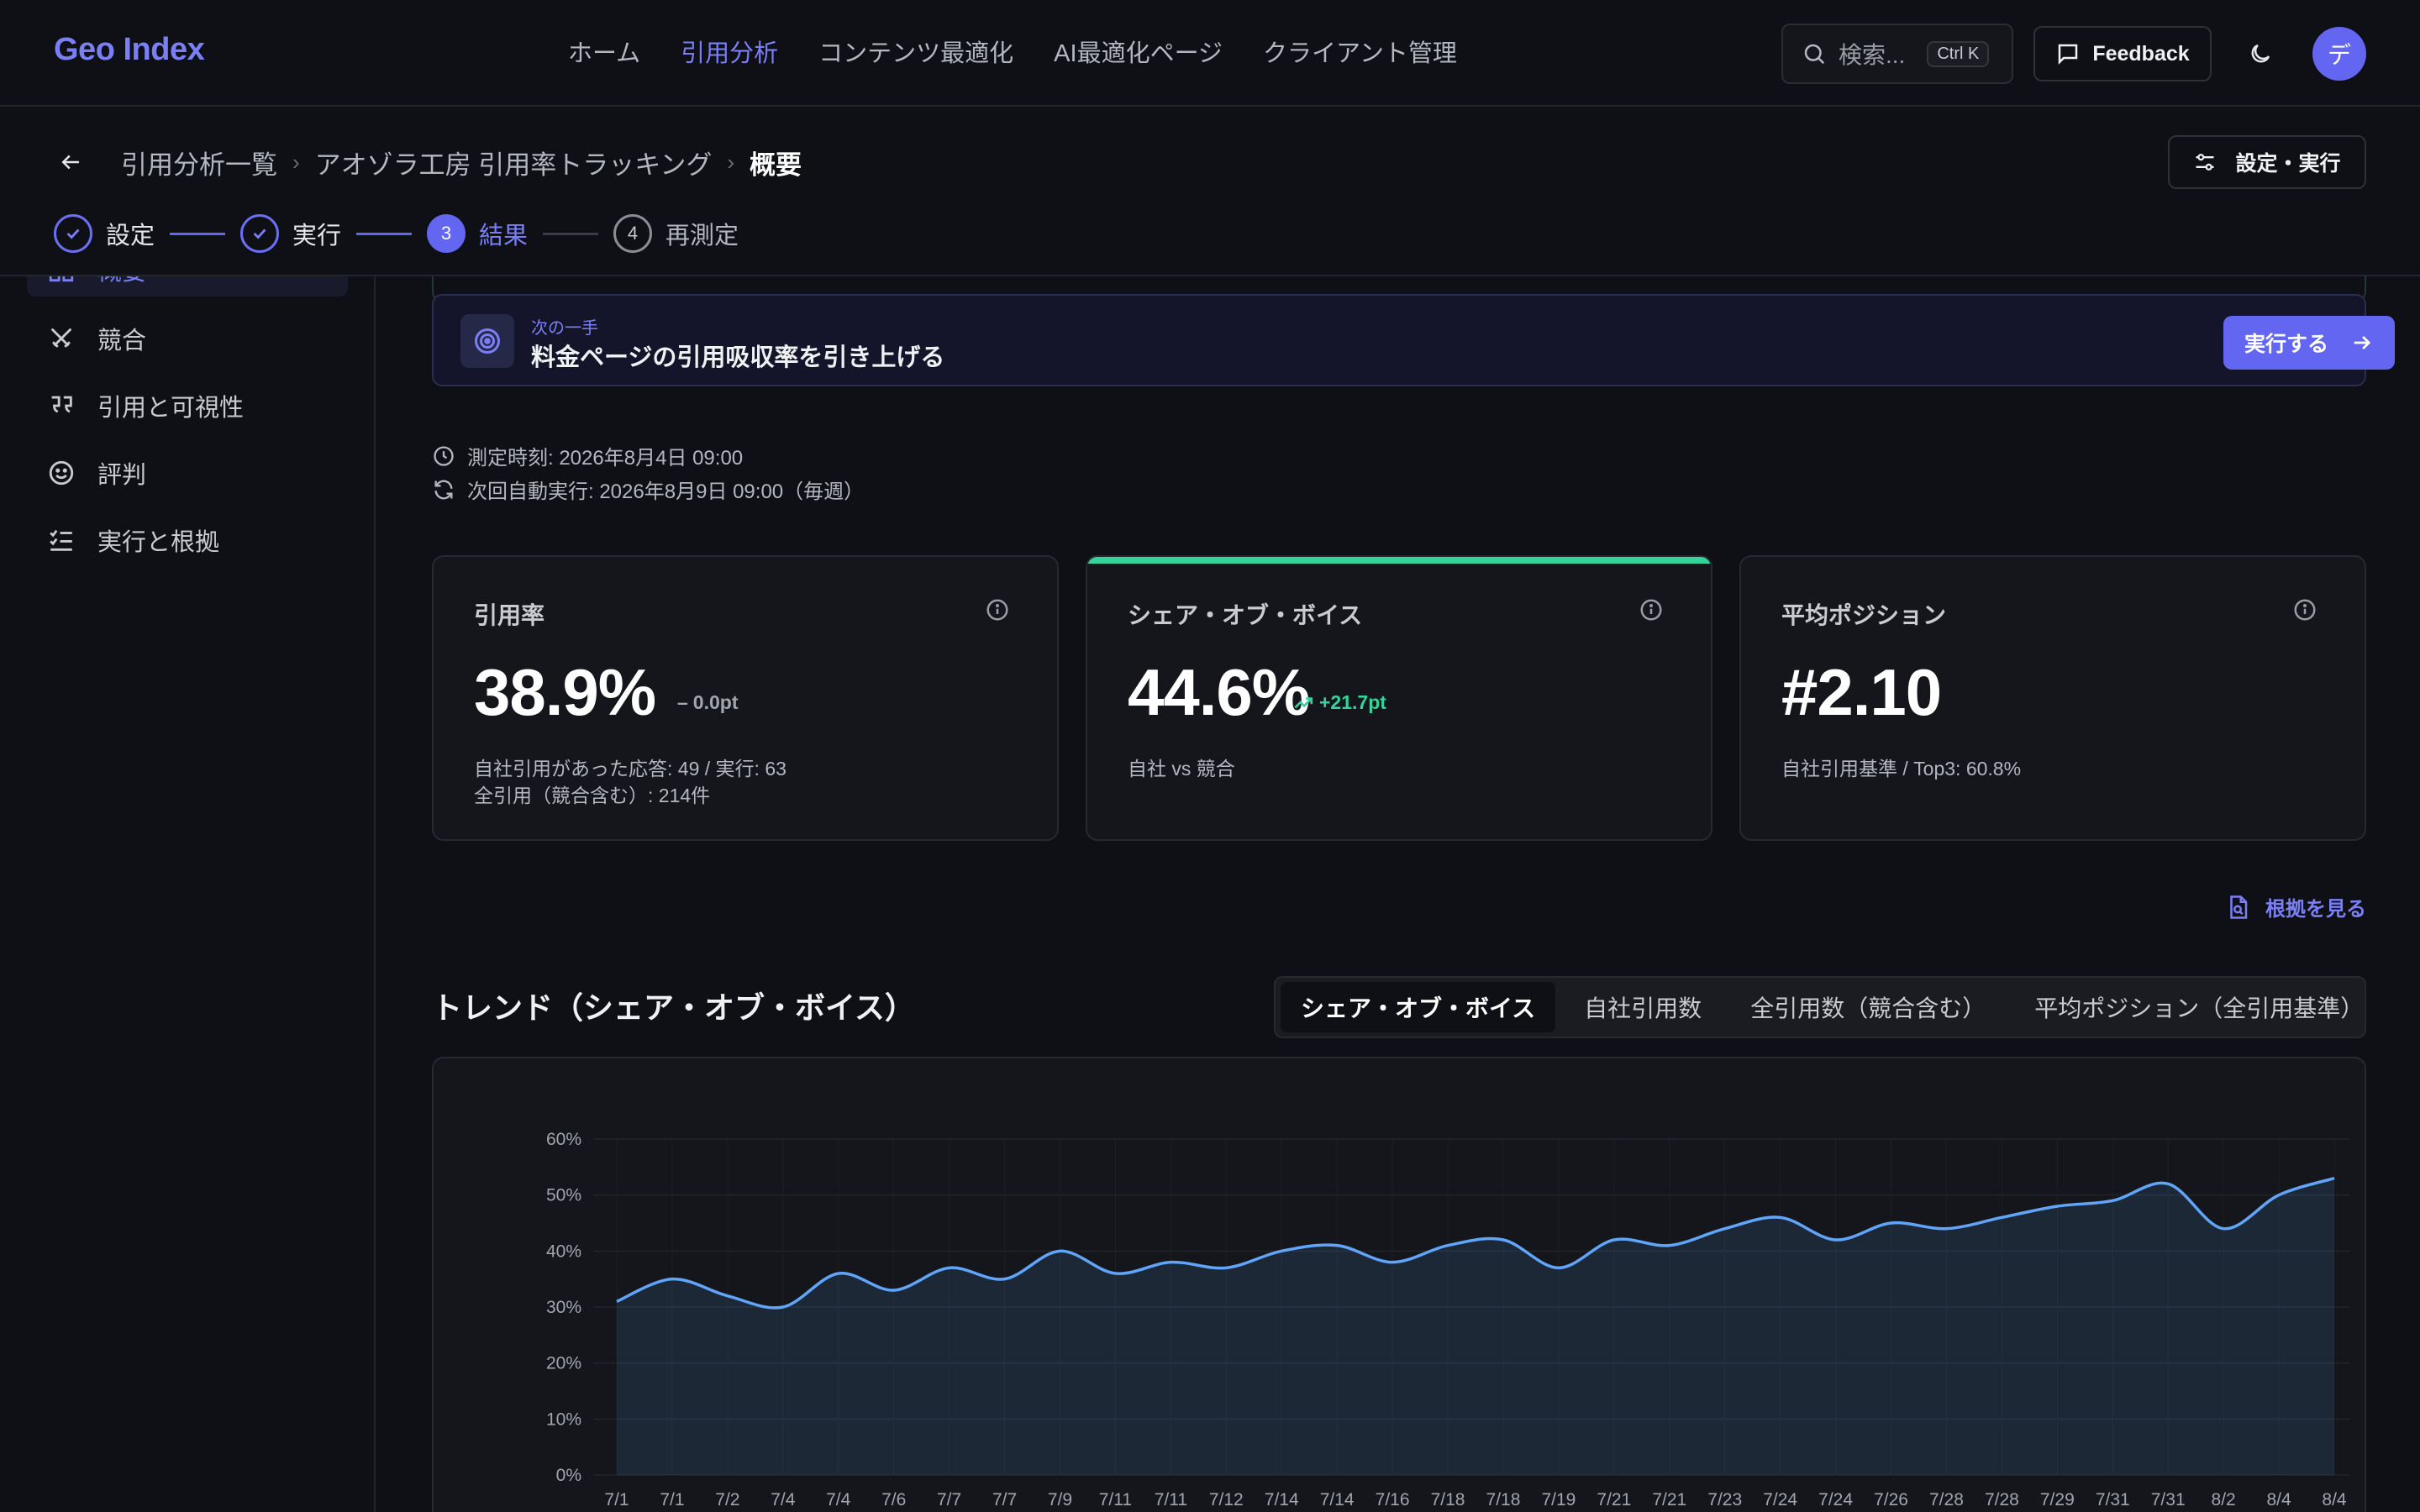 This screenshot has width=2420, height=1512. What do you see at coordinates (62, 473) in the screenshot?
I see `smile-icon` at bounding box center [62, 473].